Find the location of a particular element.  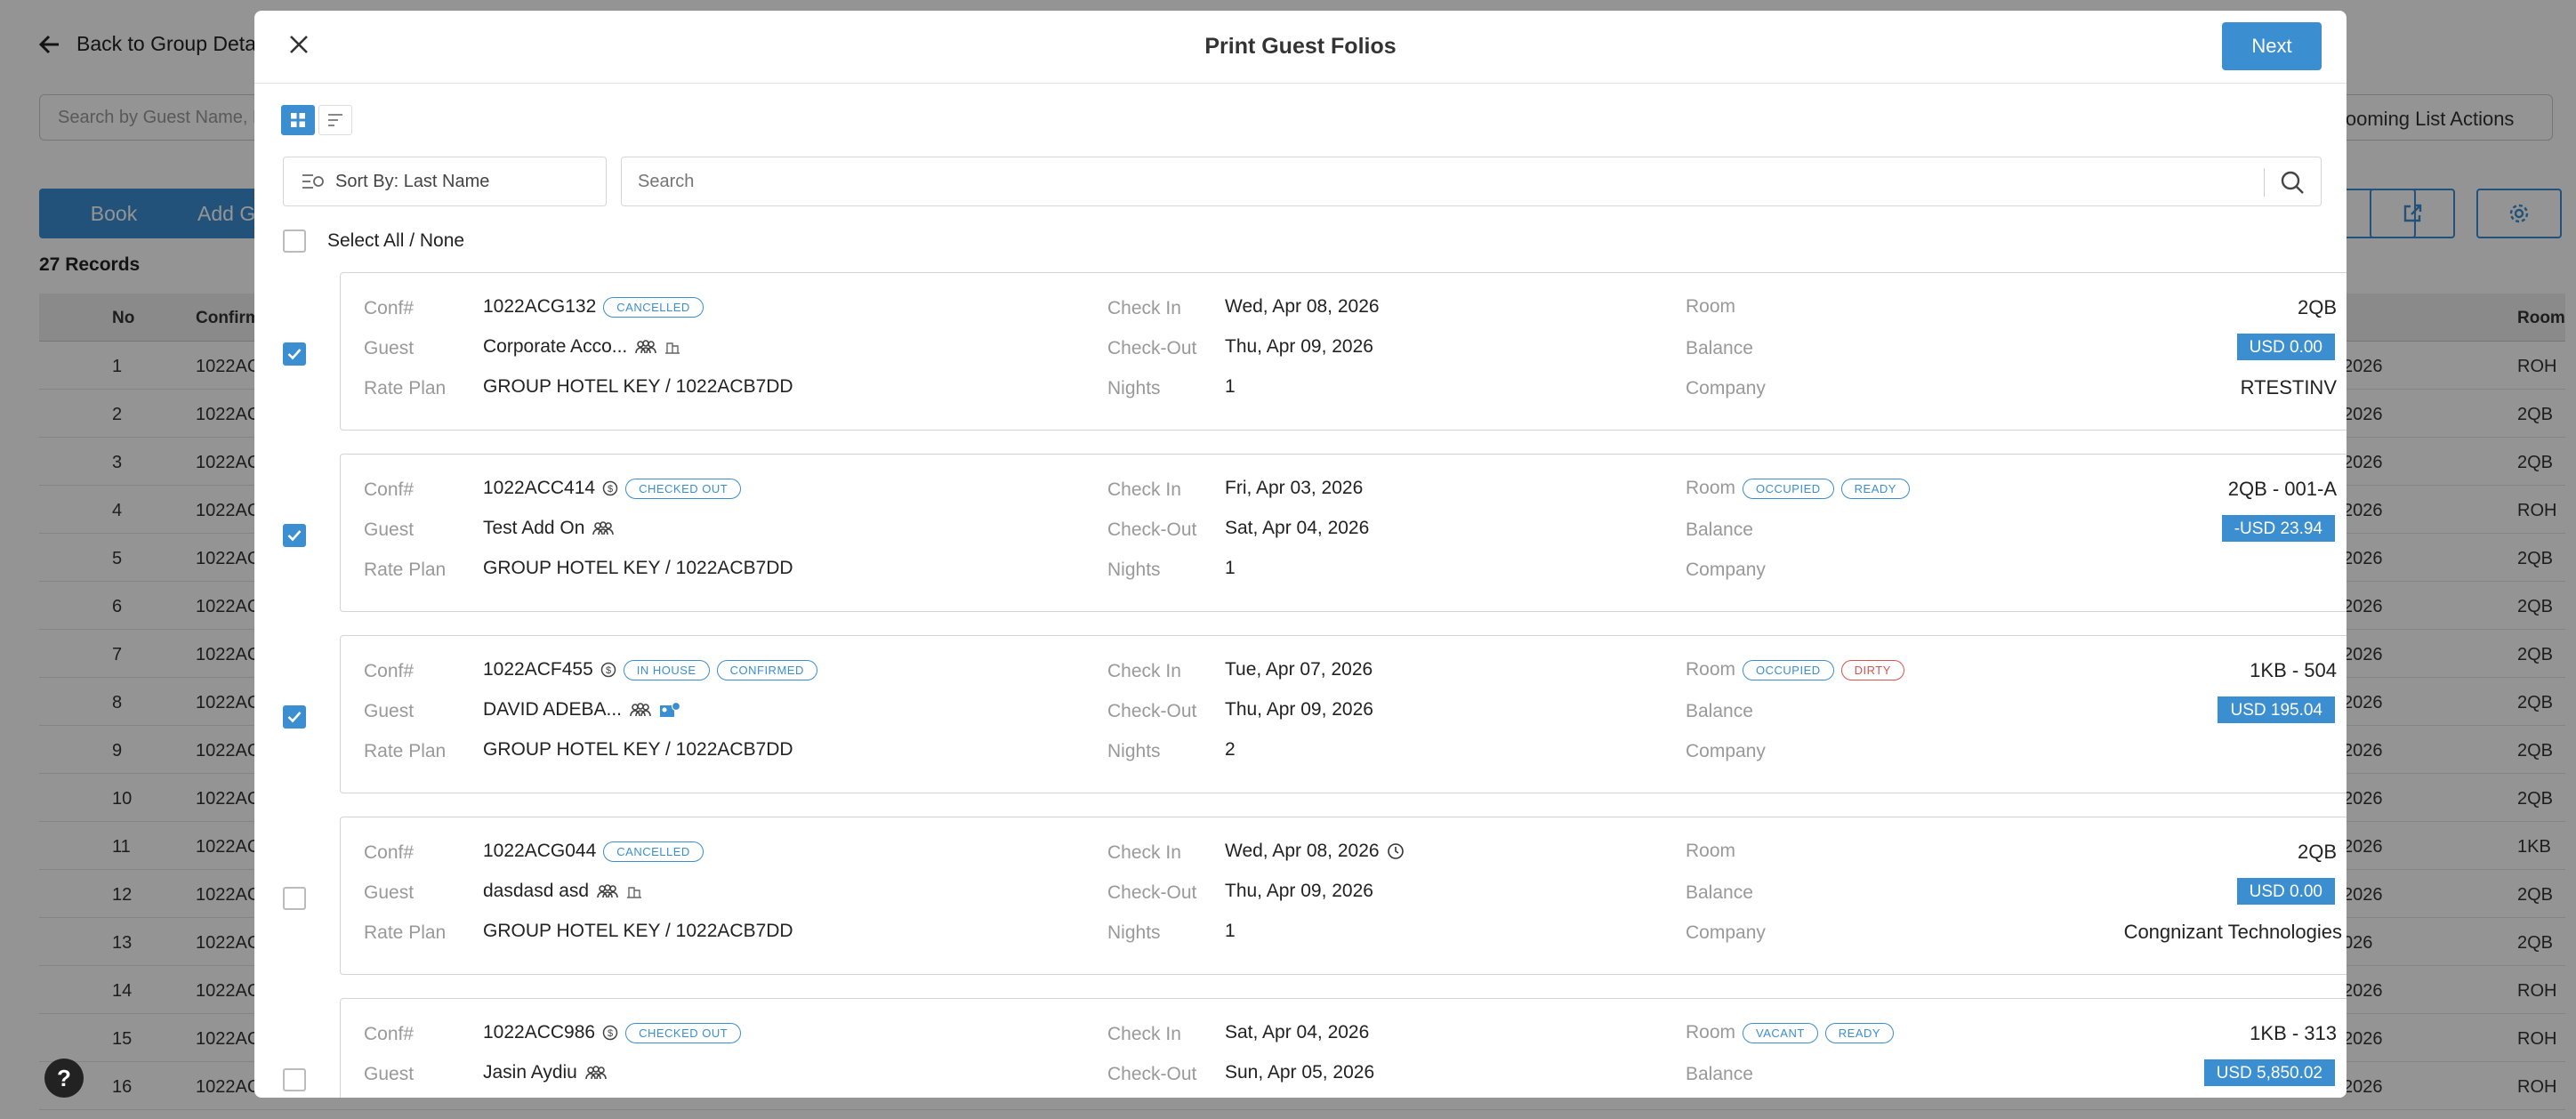

balance-value: -USD 23.94 is located at coordinates (2278, 528).